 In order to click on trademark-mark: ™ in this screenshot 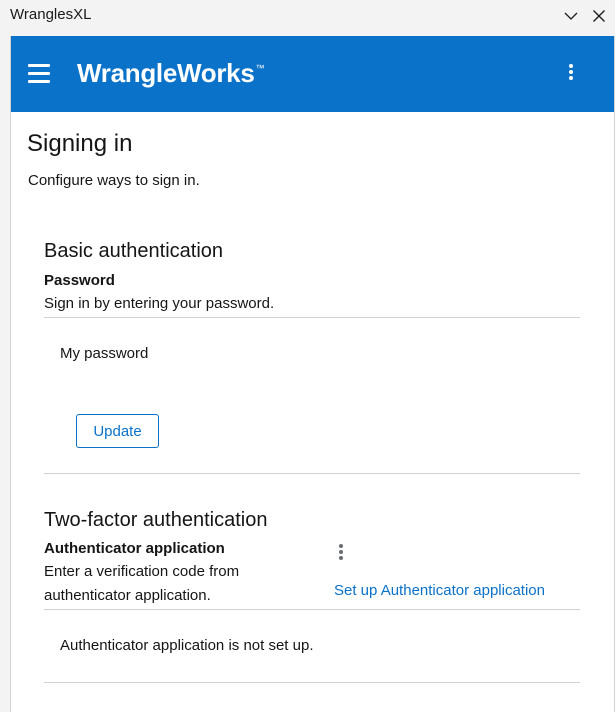, I will do `click(260, 68)`.